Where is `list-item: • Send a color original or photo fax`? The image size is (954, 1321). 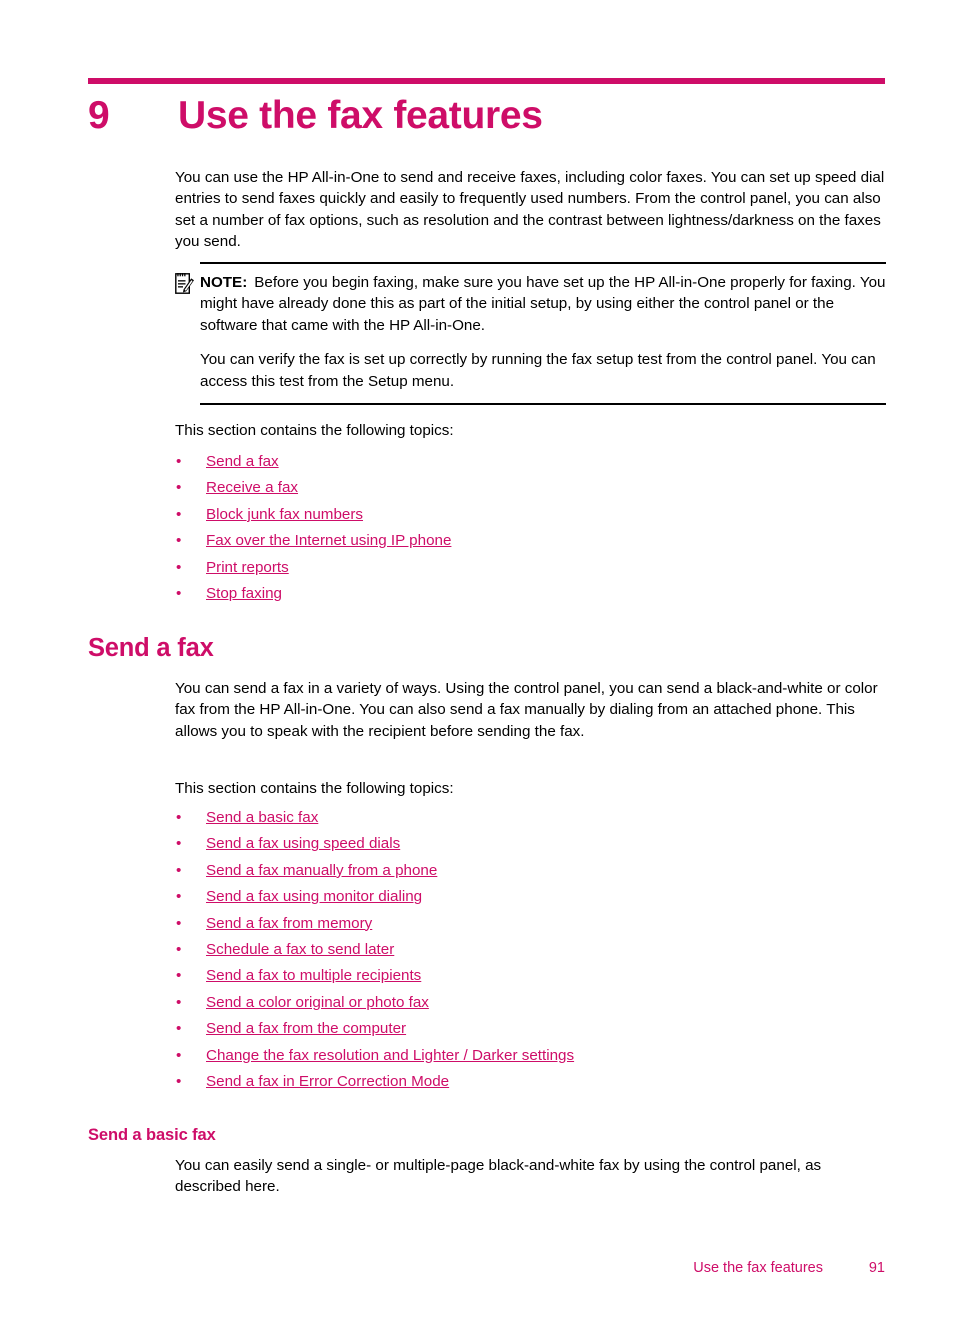
list-item: • Send a color original or photo fax is located at coordinates (530, 1003).